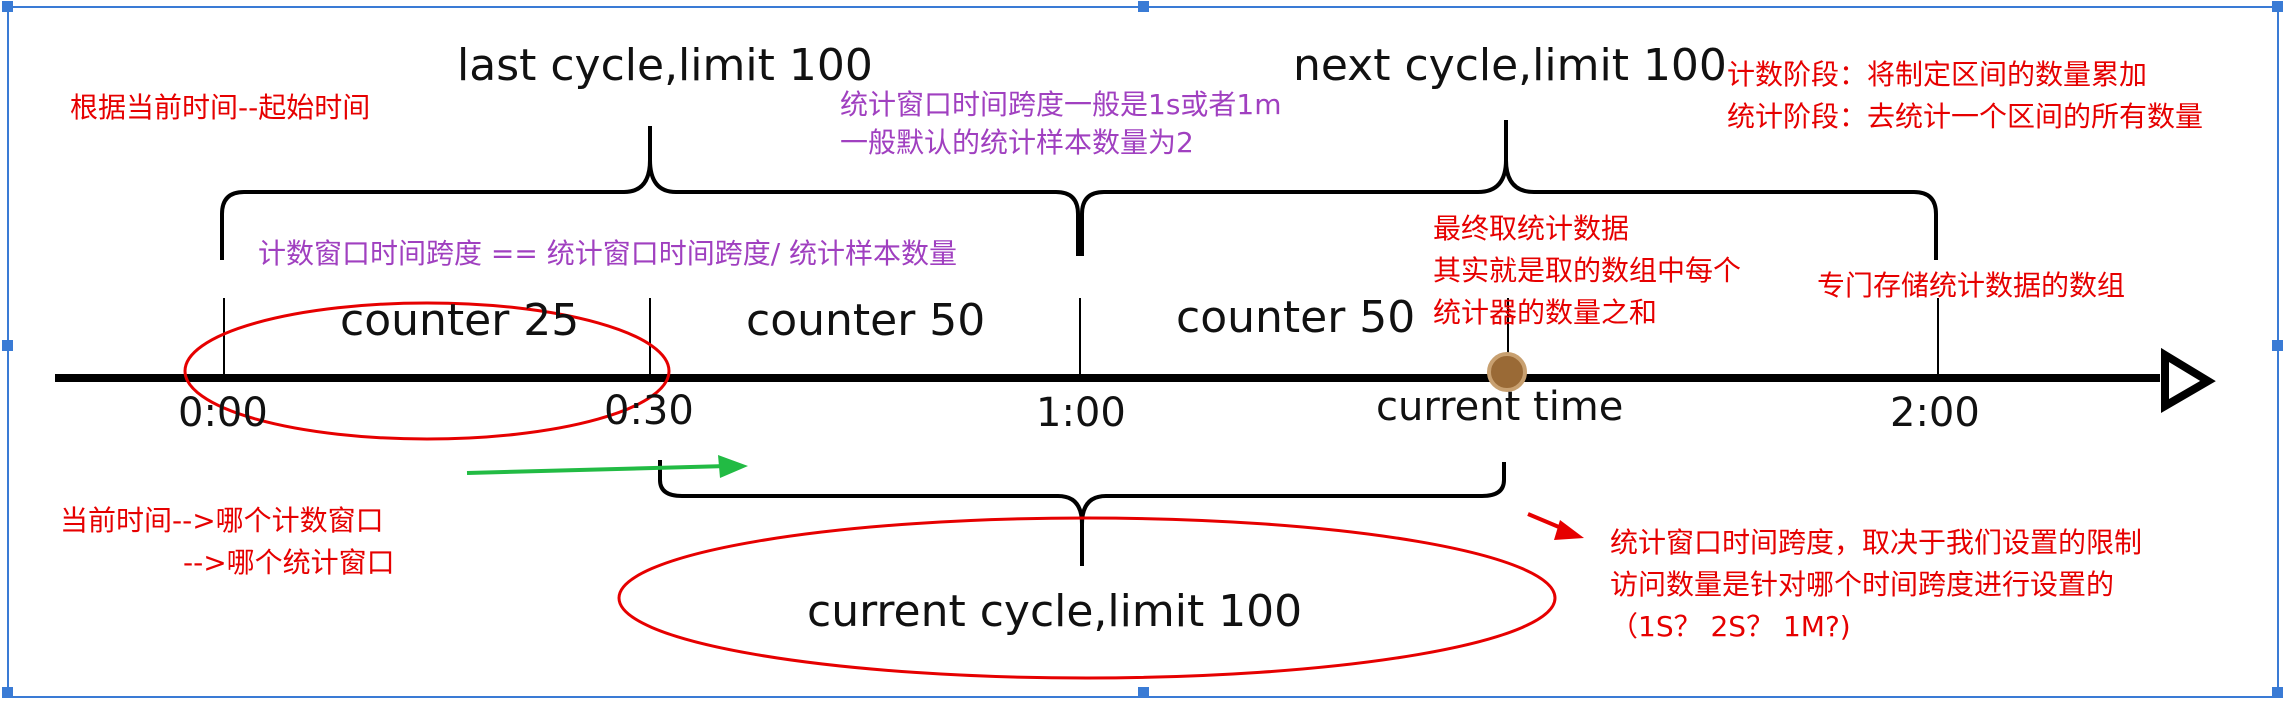 The width and height of the screenshot is (2286, 704). What do you see at coordinates (1143, 6) in the screenshot?
I see `selection-handle-tc` at bounding box center [1143, 6].